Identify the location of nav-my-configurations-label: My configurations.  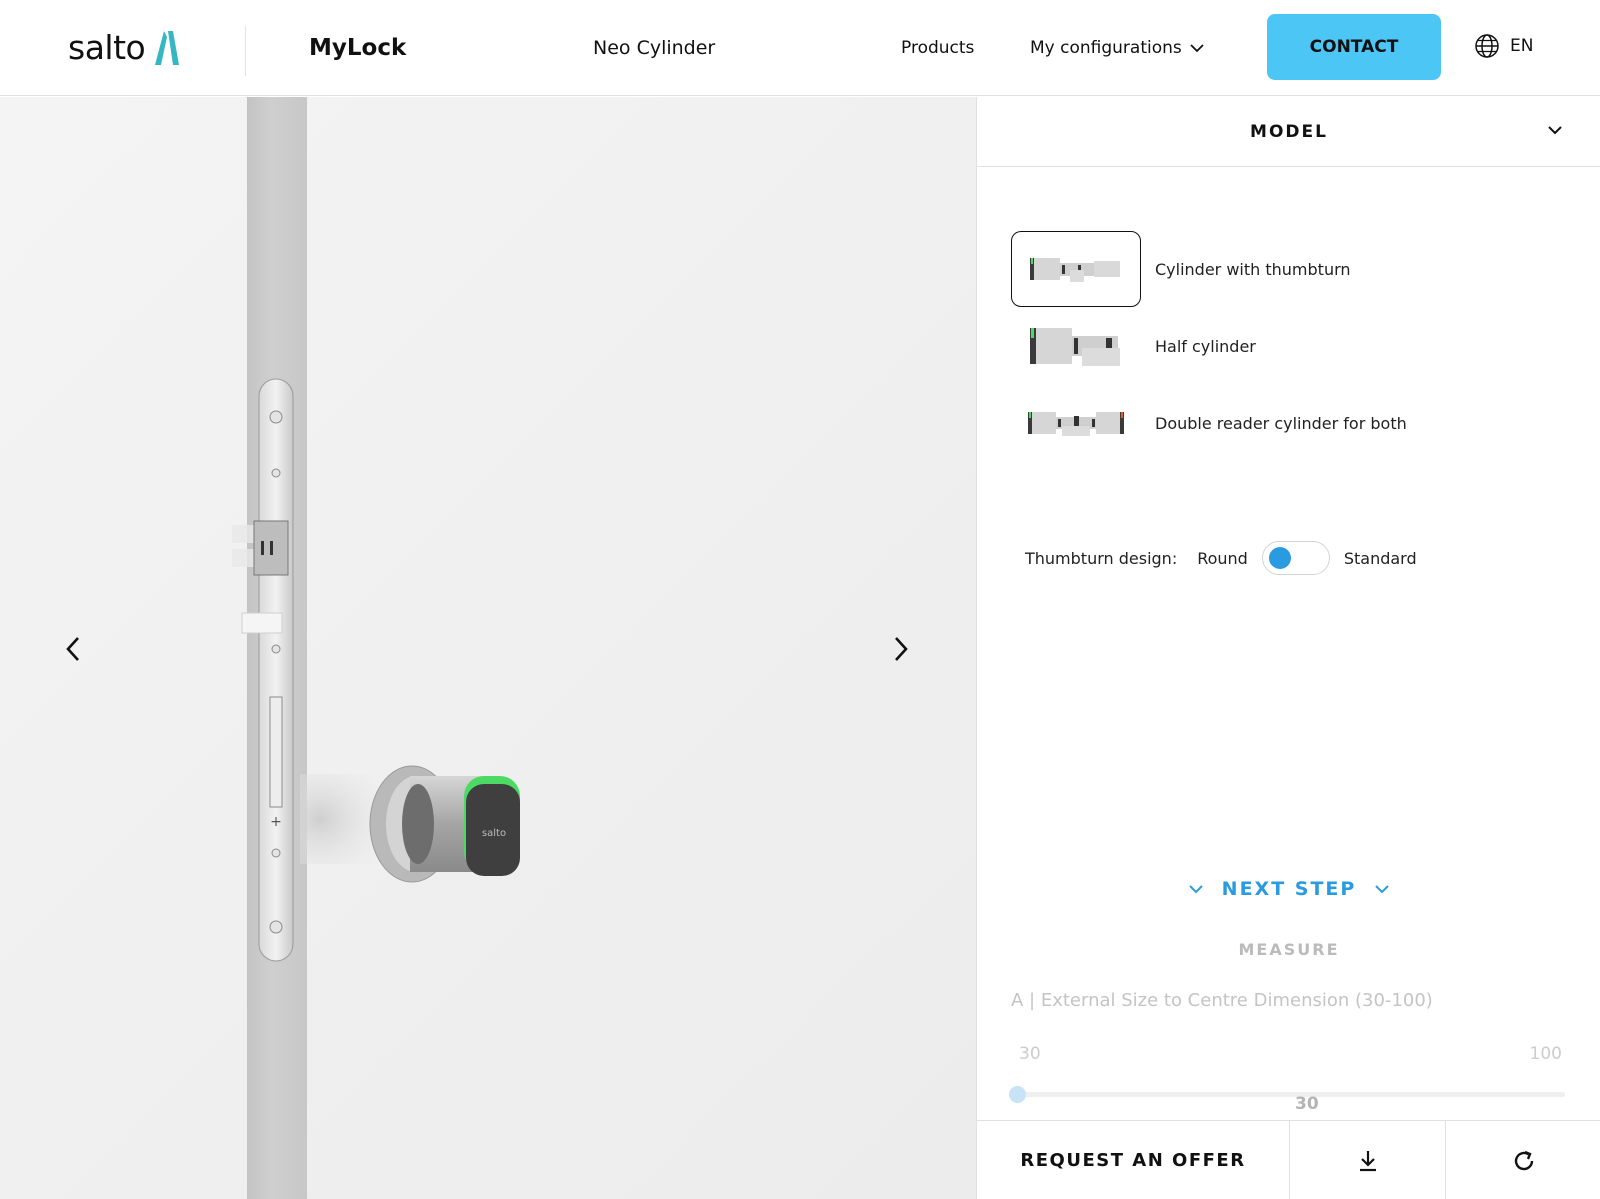
(1106, 48).